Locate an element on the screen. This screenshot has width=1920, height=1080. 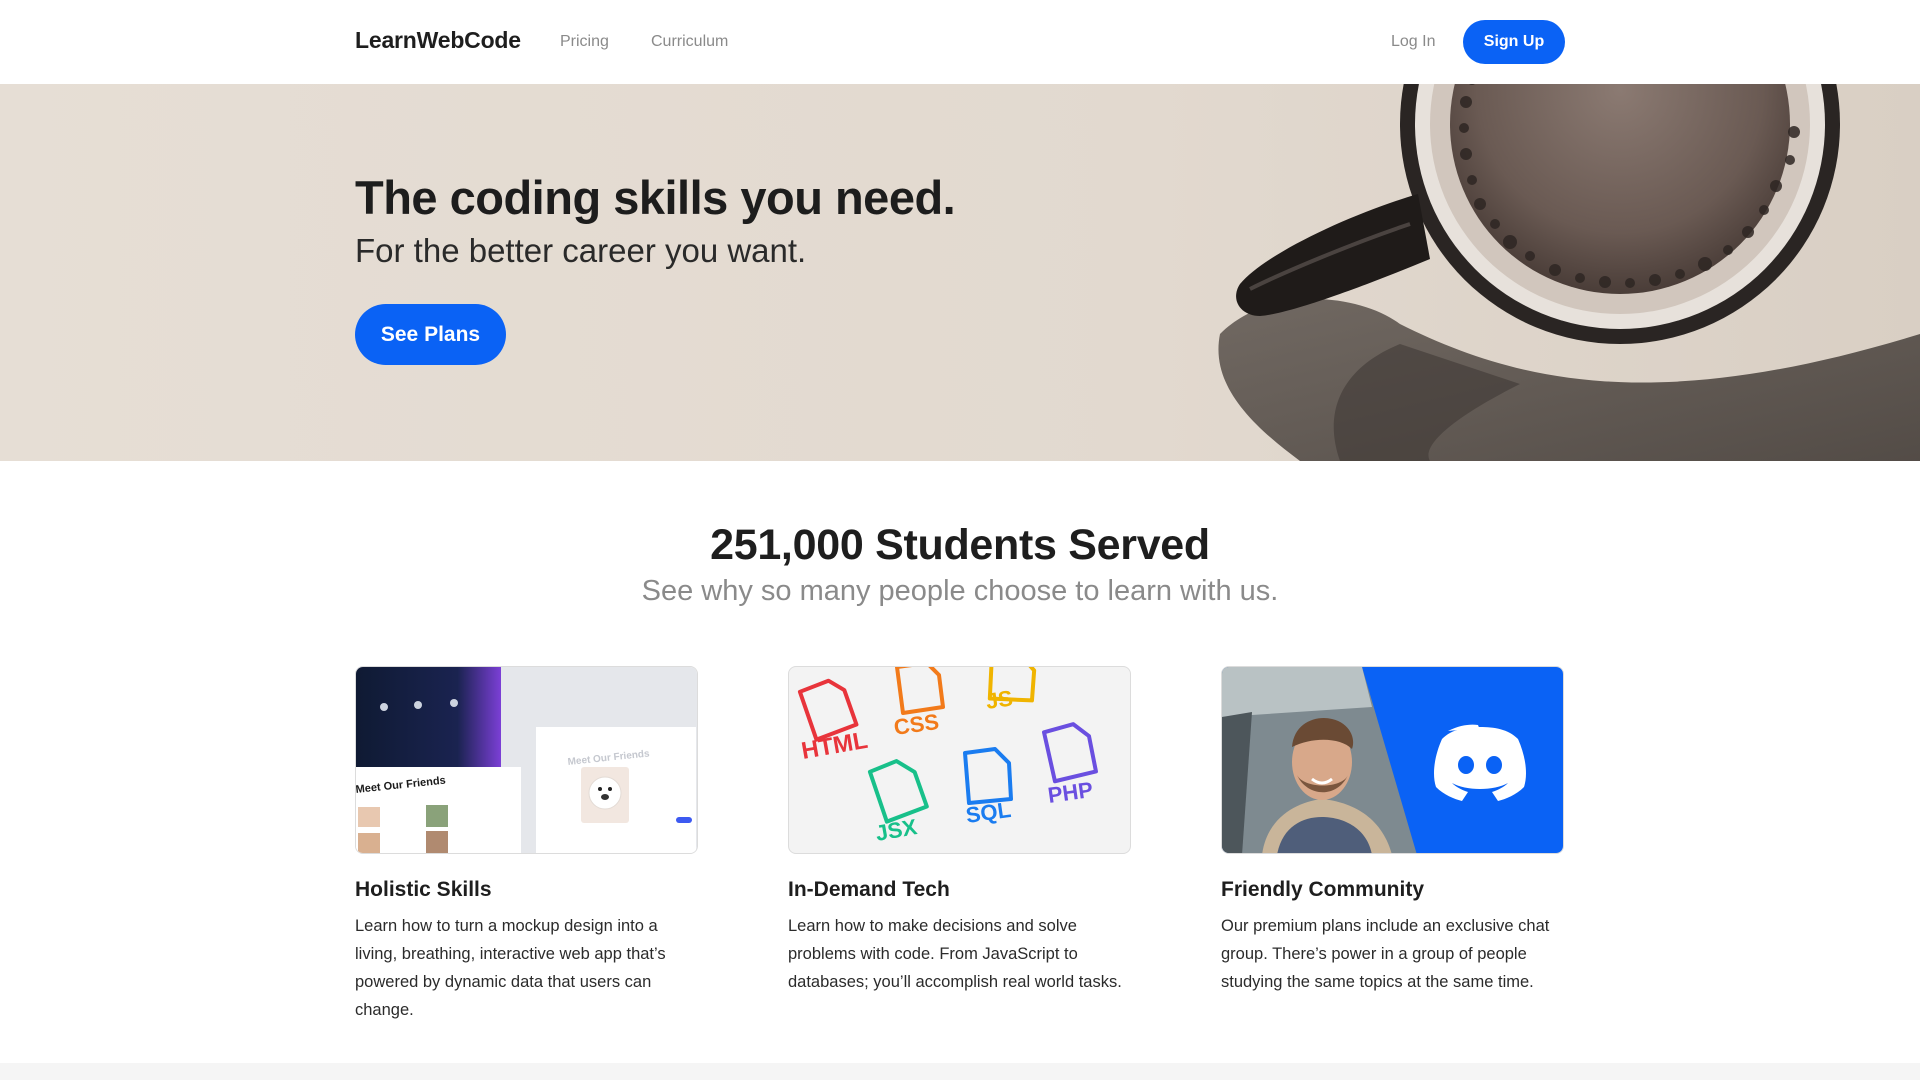
feature-title: In-Demand Tech is located at coordinates (869, 889).